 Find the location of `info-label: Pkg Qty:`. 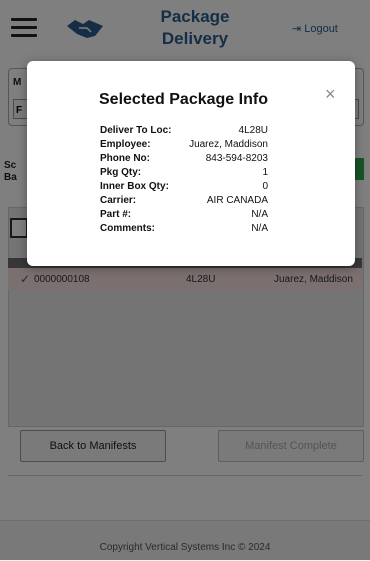

info-label: Pkg Qty: is located at coordinates (121, 172).